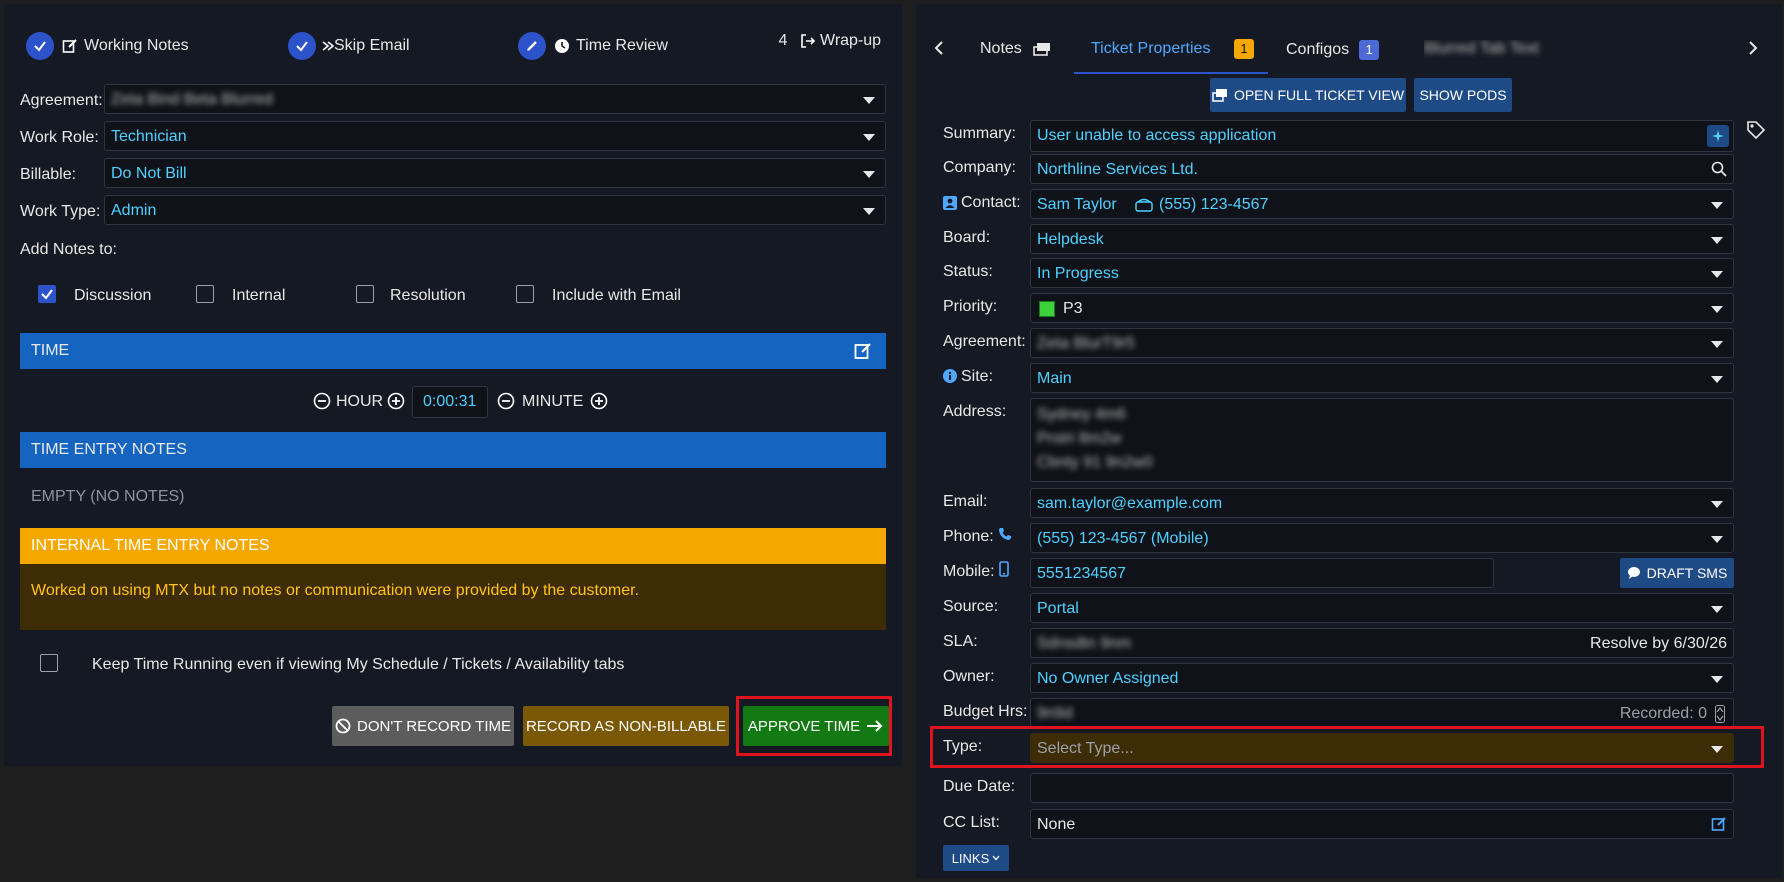  What do you see at coordinates (1718, 136) in the screenshot?
I see `ai-sparkle-icon` at bounding box center [1718, 136].